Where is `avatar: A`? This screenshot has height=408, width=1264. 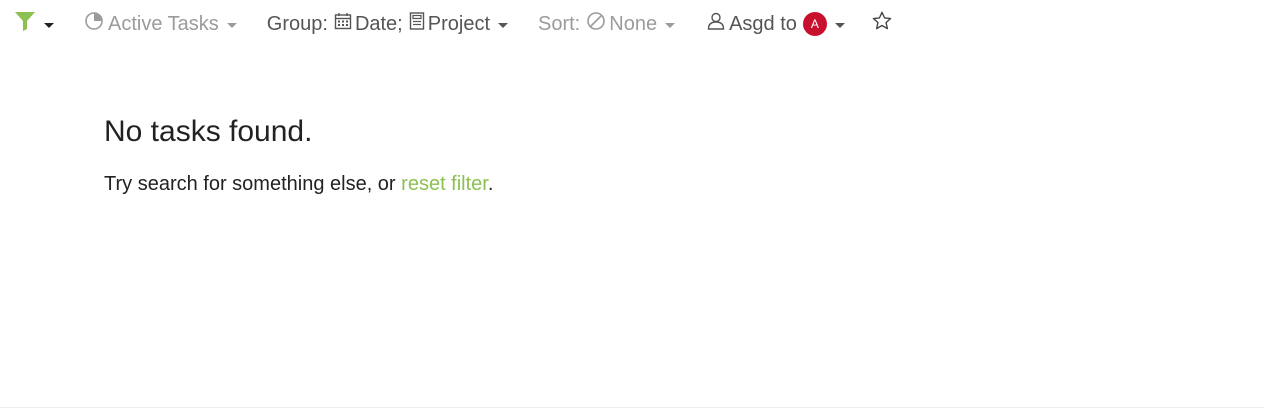
avatar: A is located at coordinates (814, 24).